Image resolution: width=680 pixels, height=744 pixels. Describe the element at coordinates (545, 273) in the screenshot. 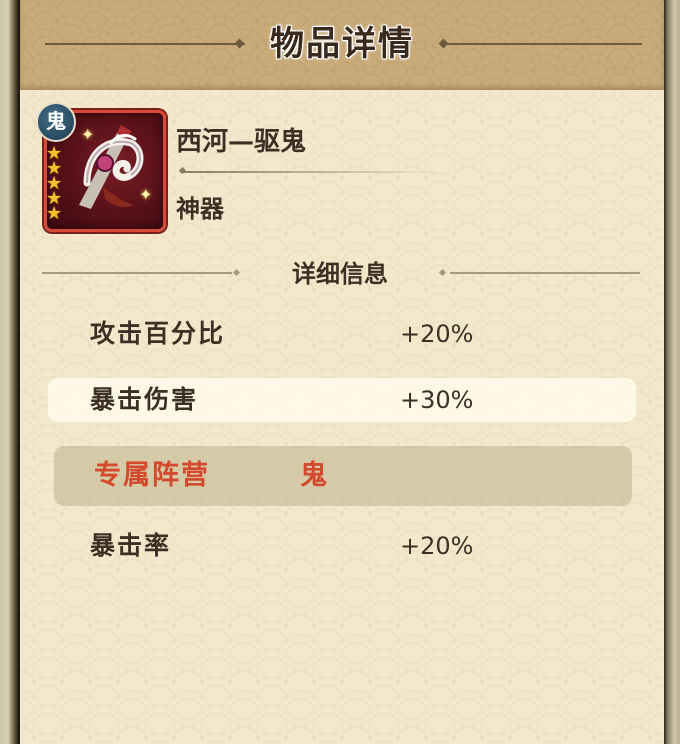

I see `section-divider-right` at that location.